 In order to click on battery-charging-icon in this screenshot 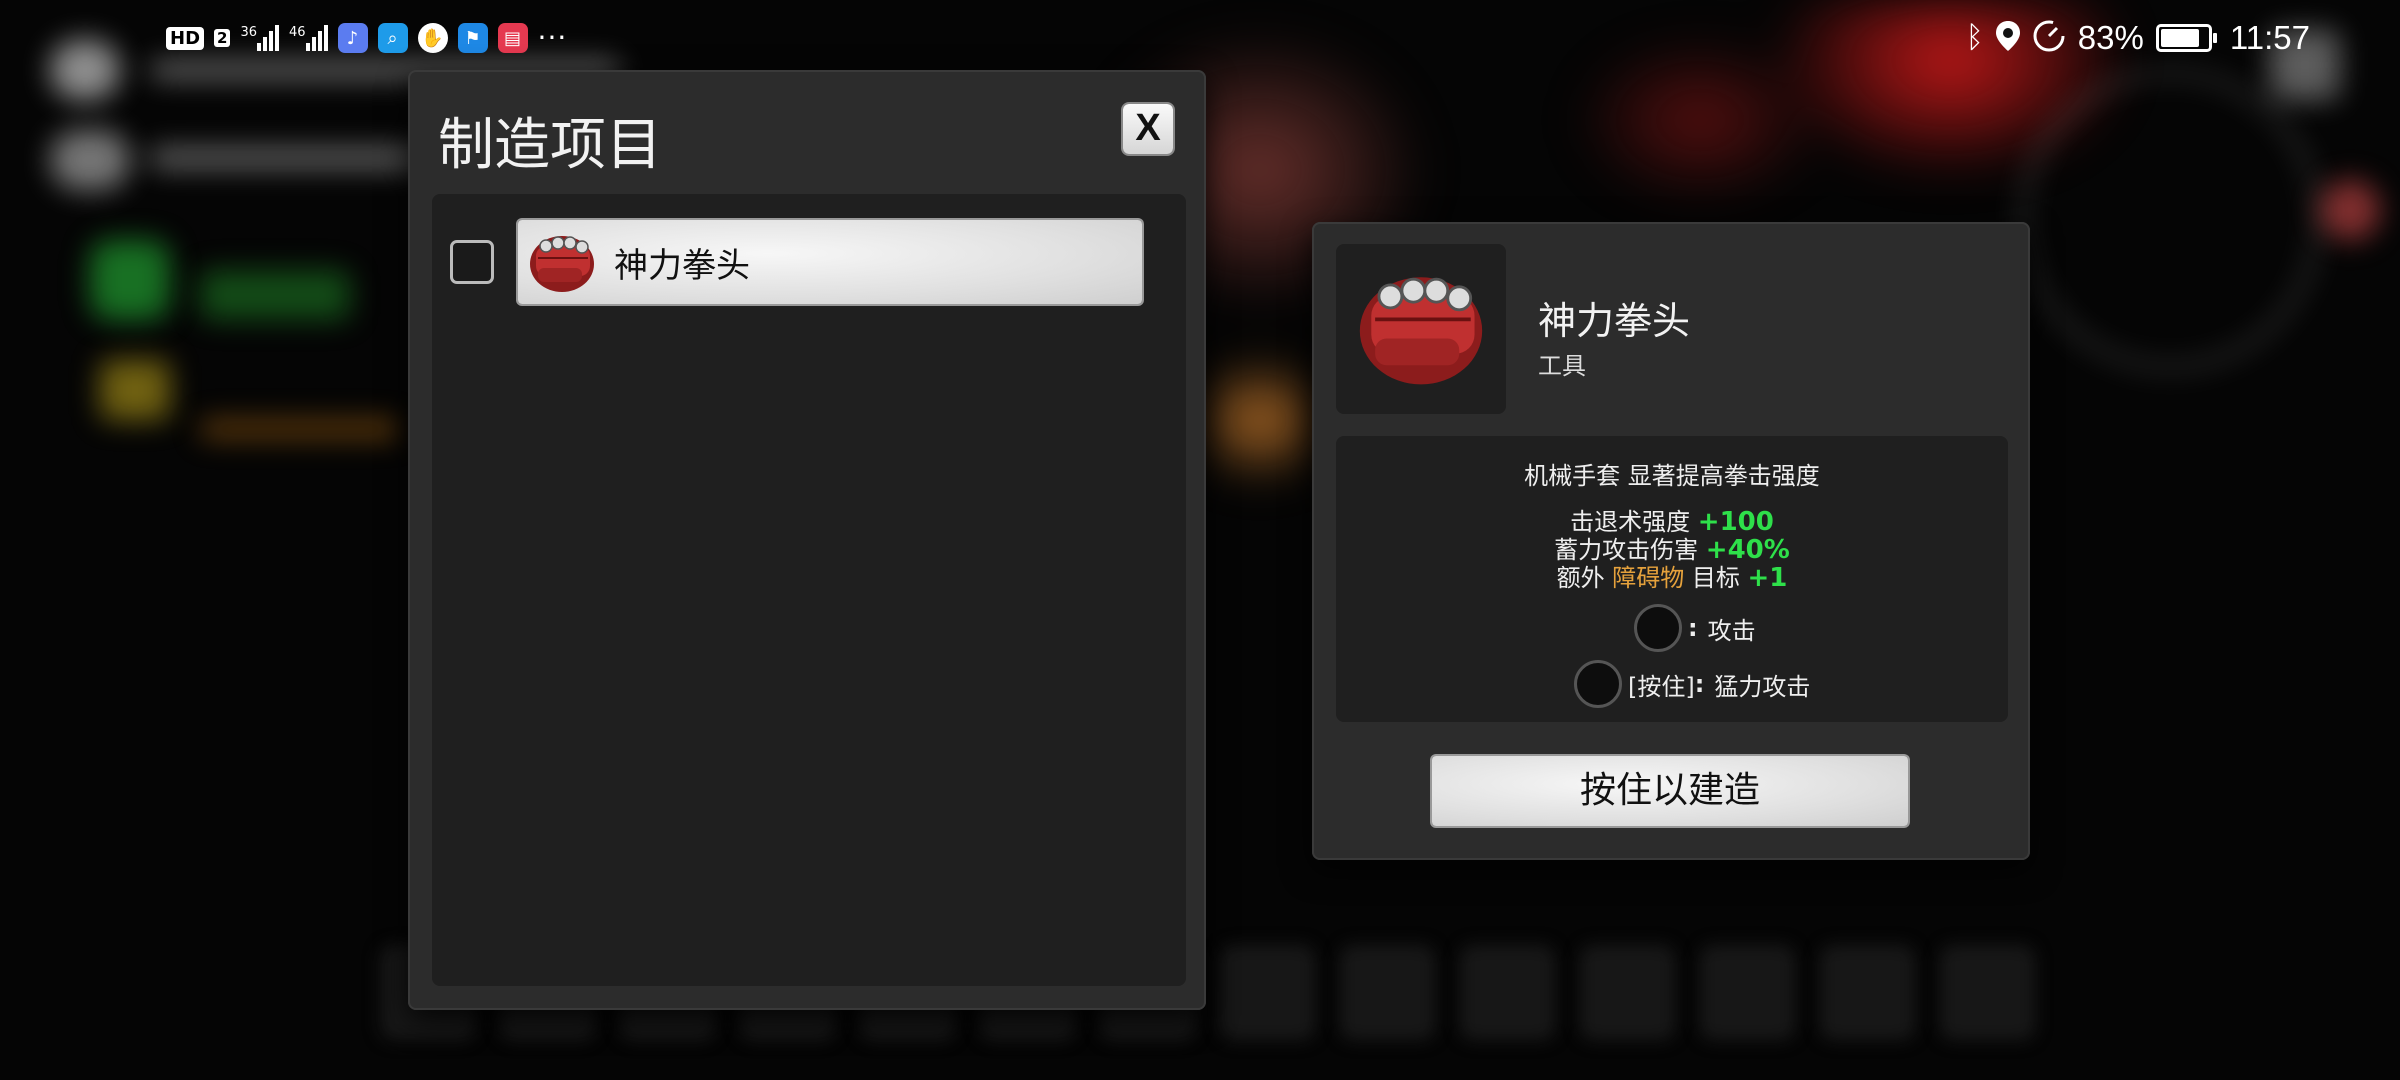, I will do `click(2186, 38)`.